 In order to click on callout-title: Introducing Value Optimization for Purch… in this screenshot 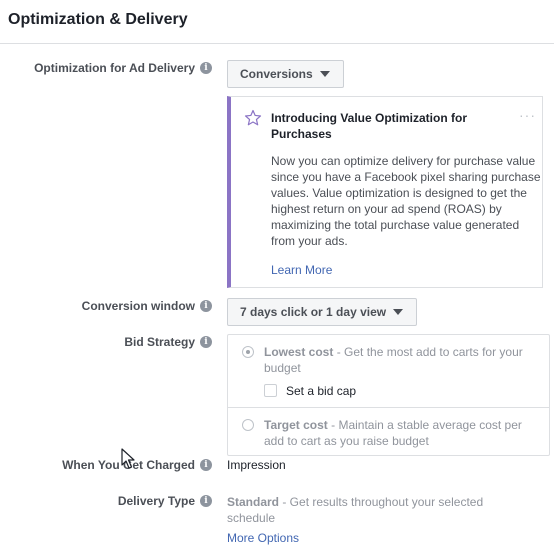, I will do `click(369, 126)`.